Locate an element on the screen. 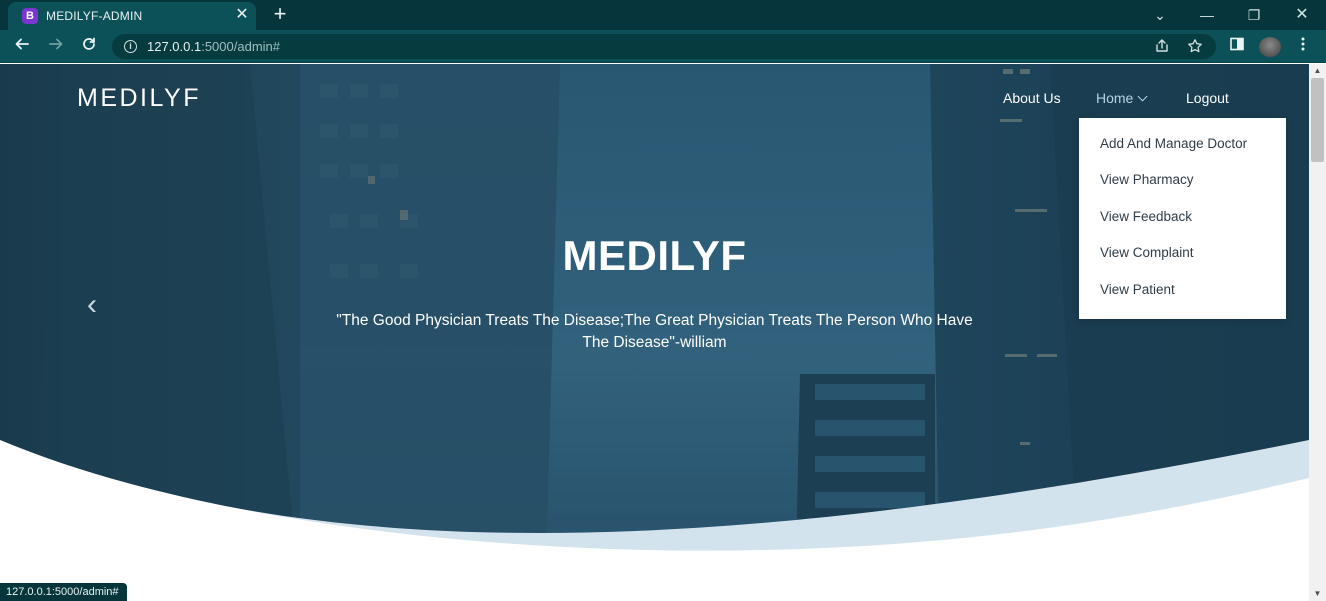 This screenshot has width=1326, height=601. dropdown-item-add-manage-doctor: Add And Manage Doctor is located at coordinates (1173, 143).